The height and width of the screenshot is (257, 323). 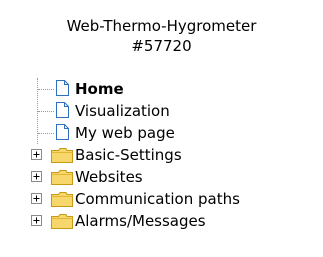 I want to click on tree-item-home: Home, so click(x=150, y=89).